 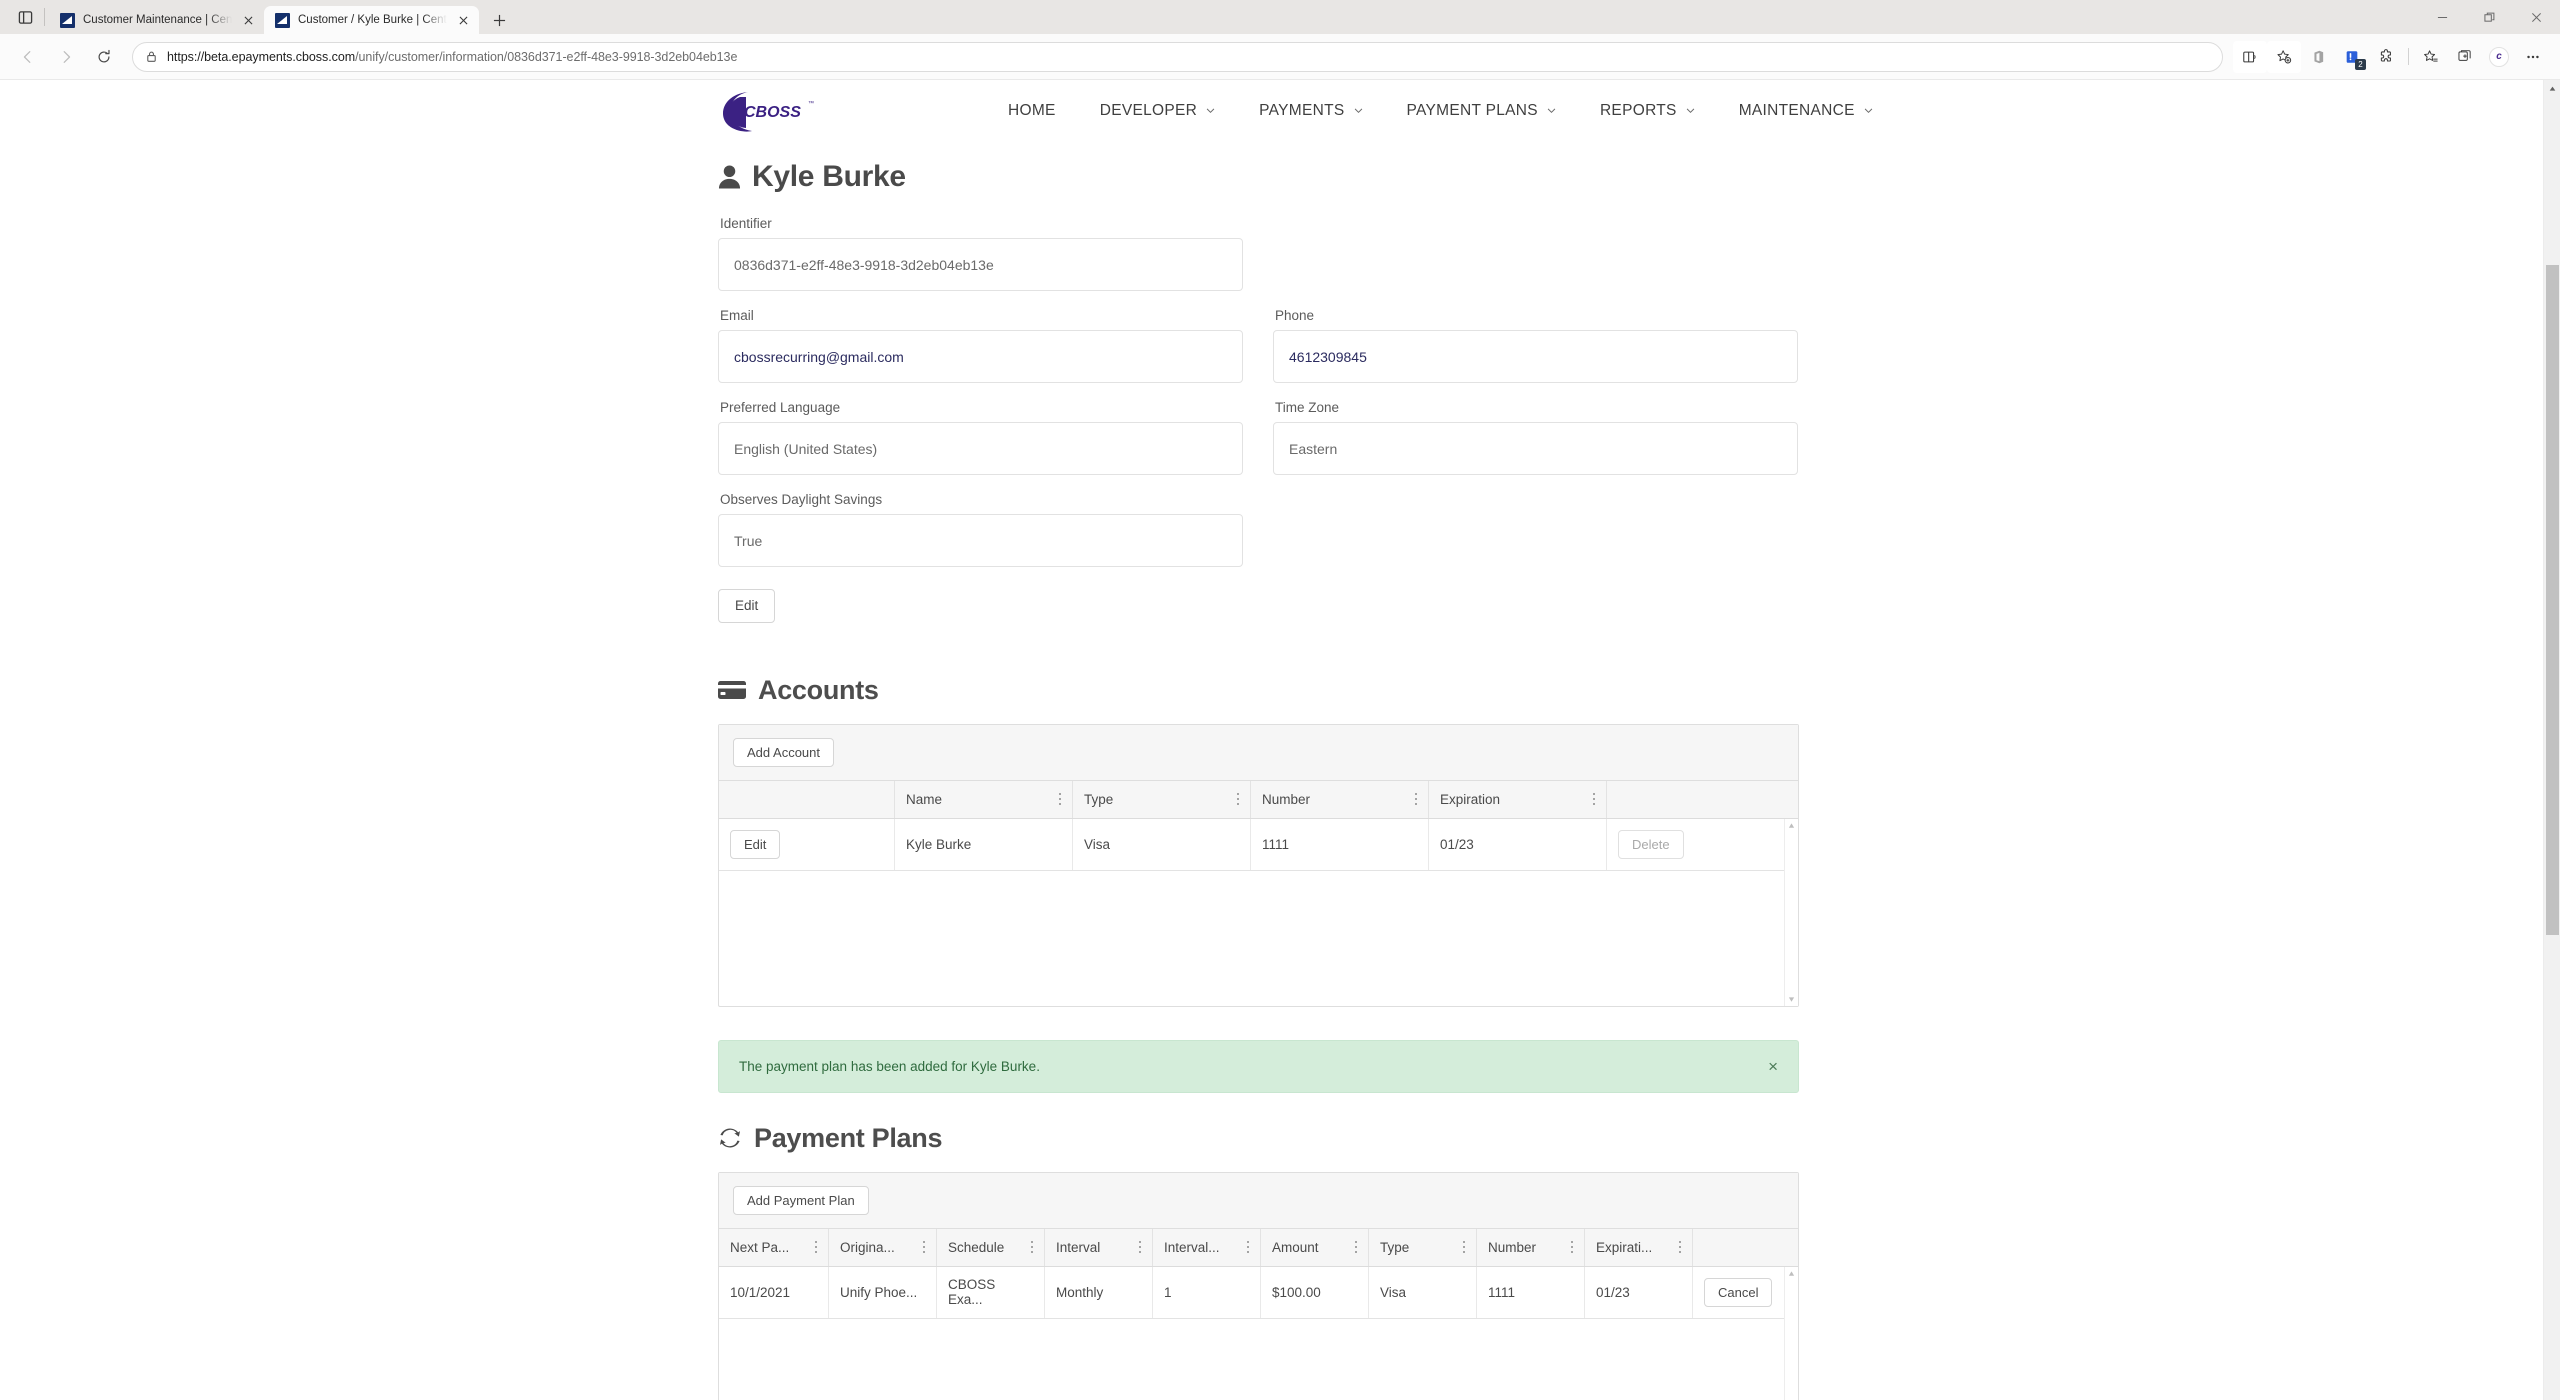 I want to click on collections-badge: 2, so click(x=2360, y=64).